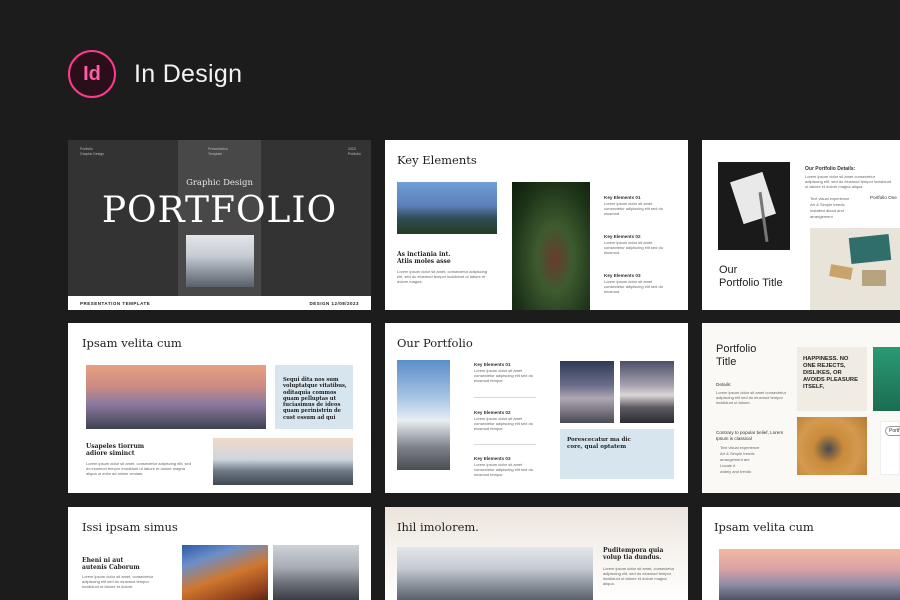 The height and width of the screenshot is (600, 900). What do you see at coordinates (188, 73) in the screenshot?
I see `page-title: In Design` at bounding box center [188, 73].